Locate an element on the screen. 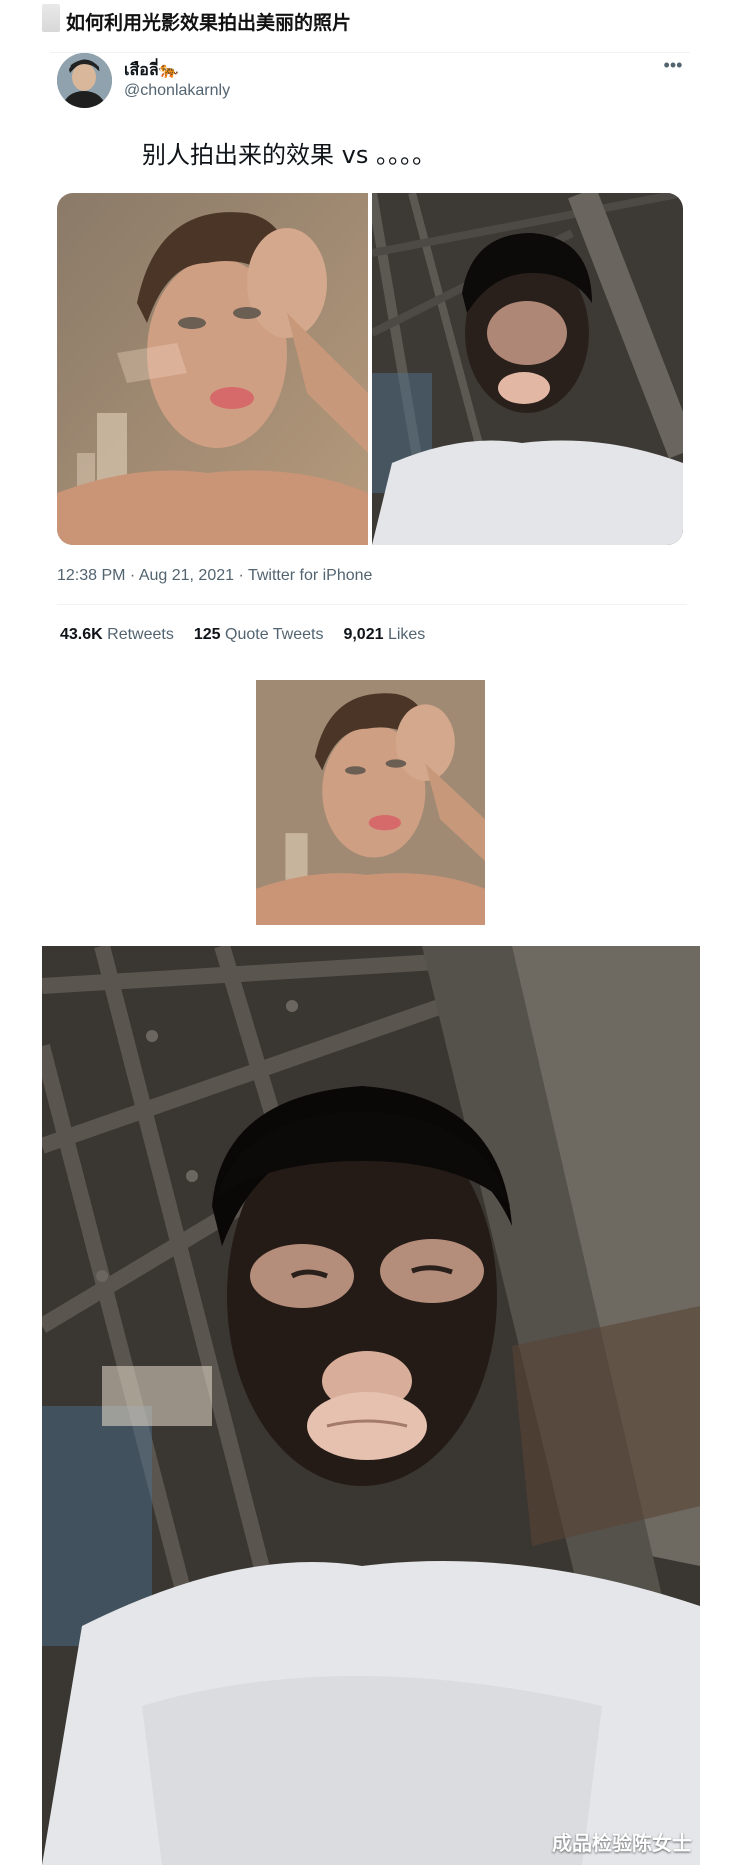 The height and width of the screenshot is (1865, 739). quote-tweets-label: Quote Tweets is located at coordinates (274, 634).